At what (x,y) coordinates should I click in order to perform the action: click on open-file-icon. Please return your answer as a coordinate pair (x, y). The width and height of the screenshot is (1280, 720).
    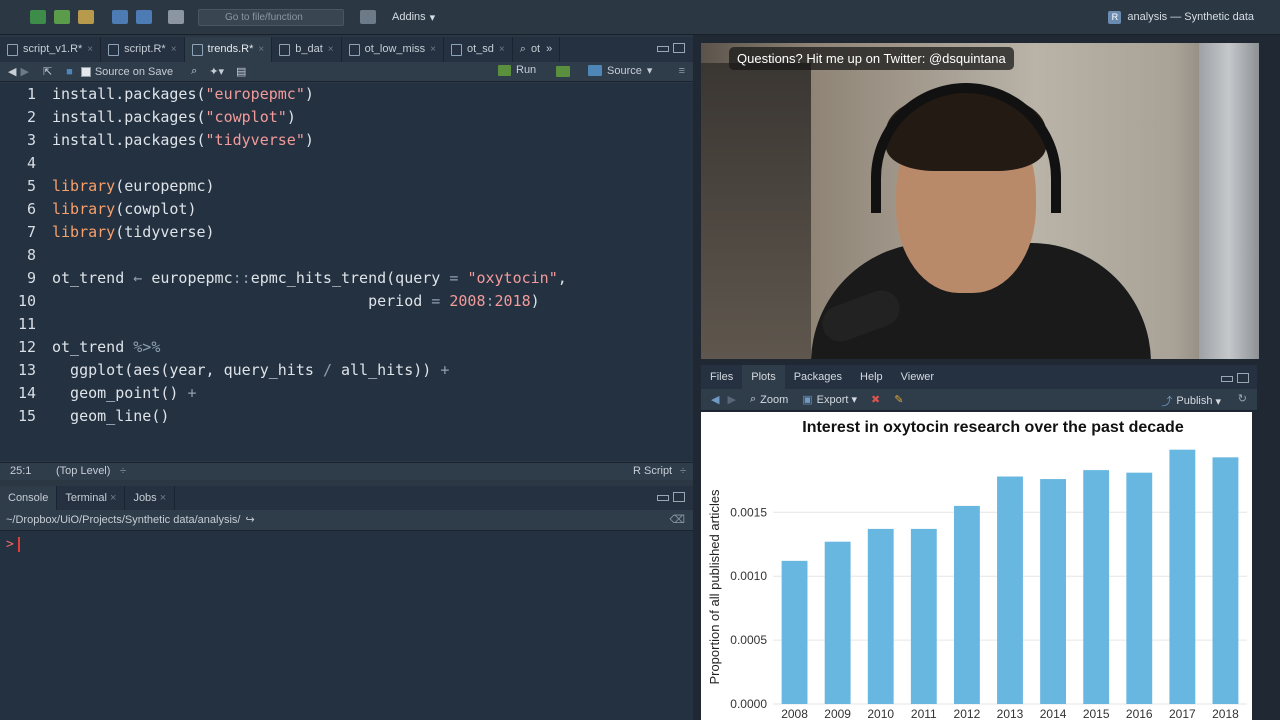
    Looking at the image, I should click on (86, 17).